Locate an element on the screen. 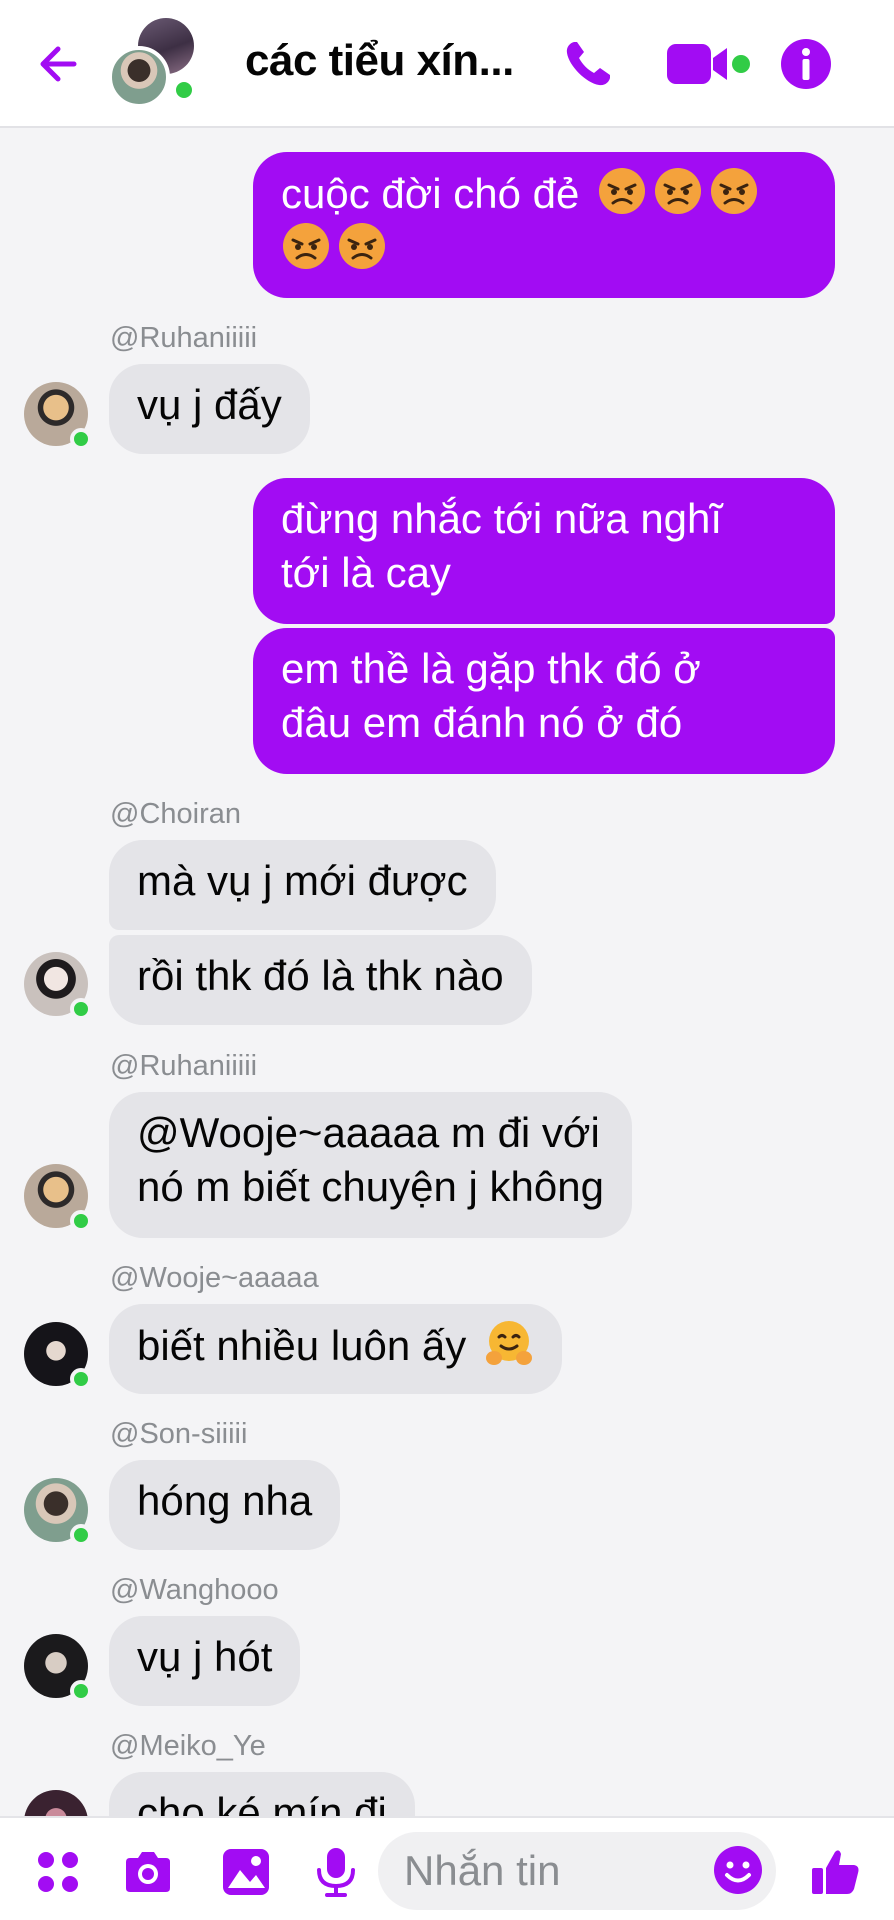 This screenshot has height=1920, width=894. info-icon is located at coordinates (806, 64).